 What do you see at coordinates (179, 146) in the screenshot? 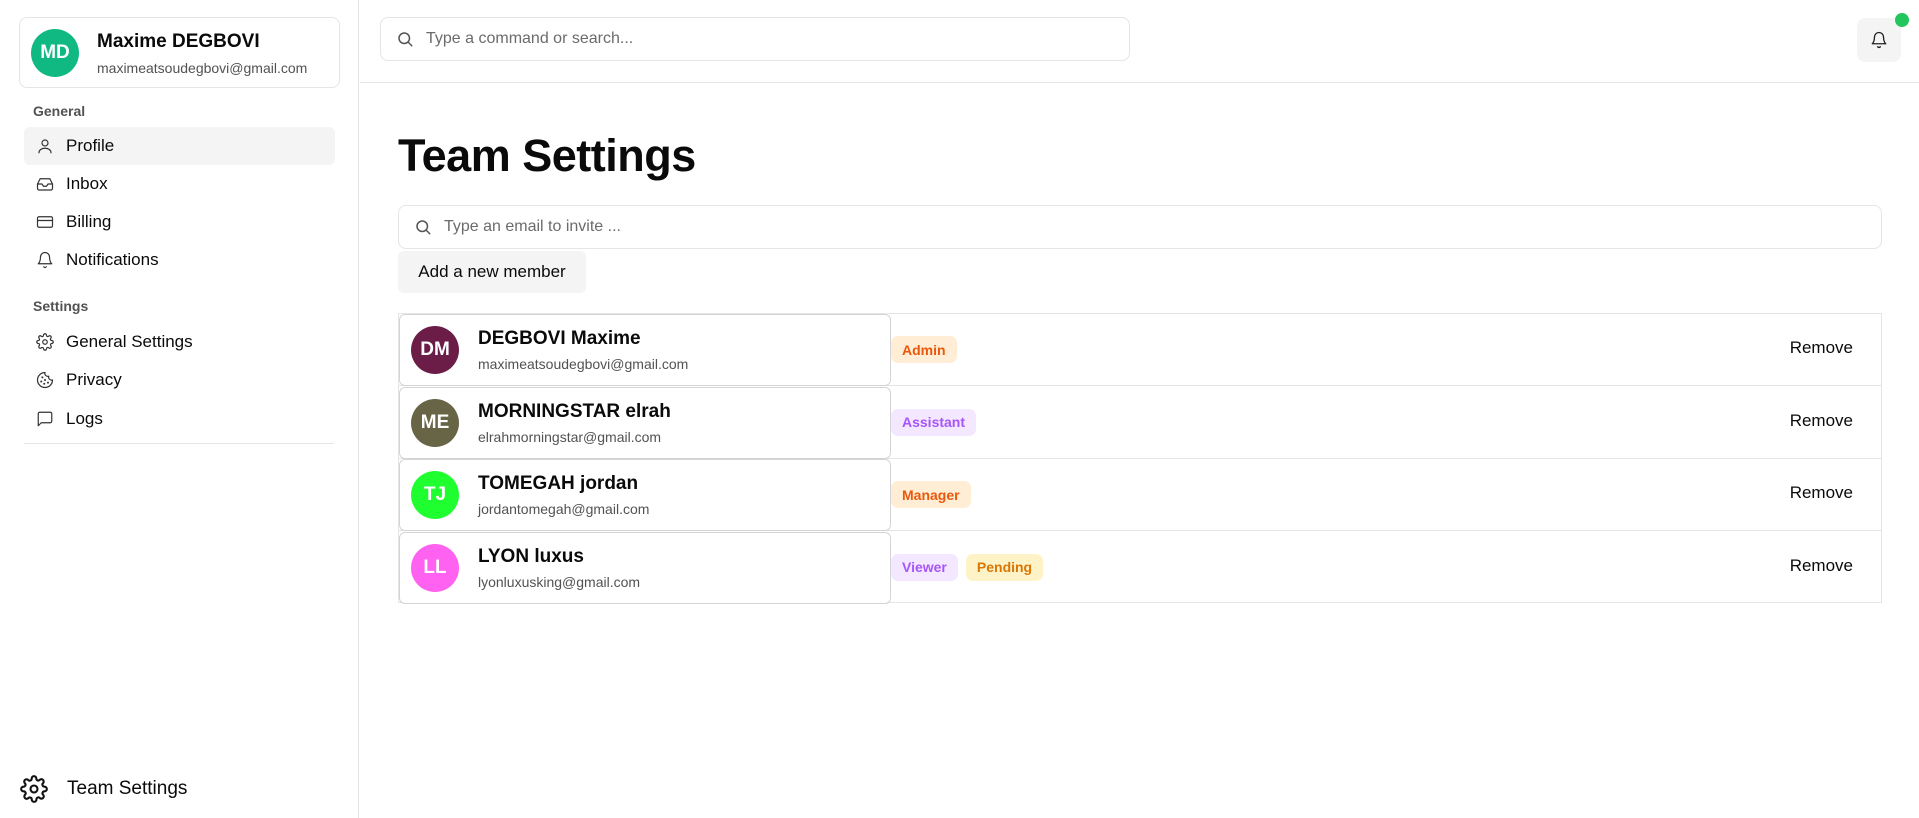
I see `sidebar-item-profile: Profile` at bounding box center [179, 146].